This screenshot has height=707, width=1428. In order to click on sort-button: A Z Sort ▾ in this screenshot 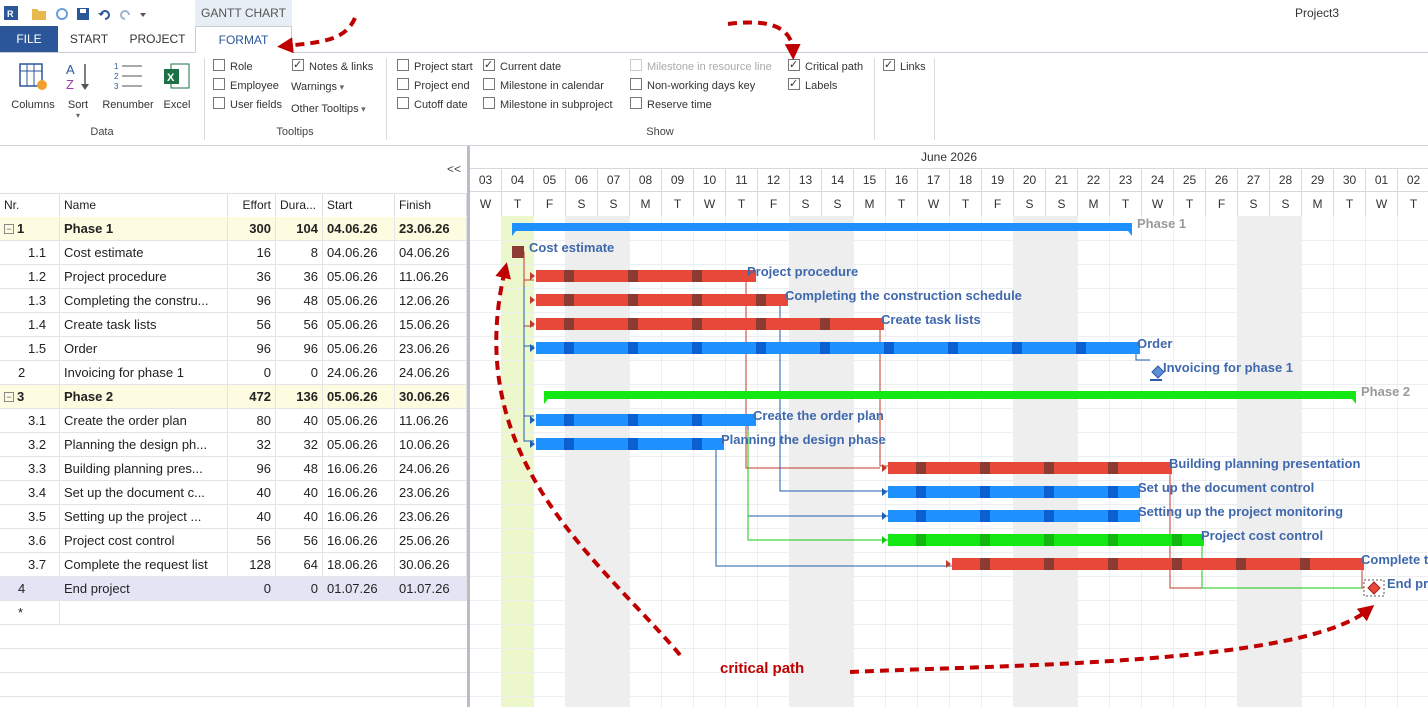, I will do `click(78, 90)`.